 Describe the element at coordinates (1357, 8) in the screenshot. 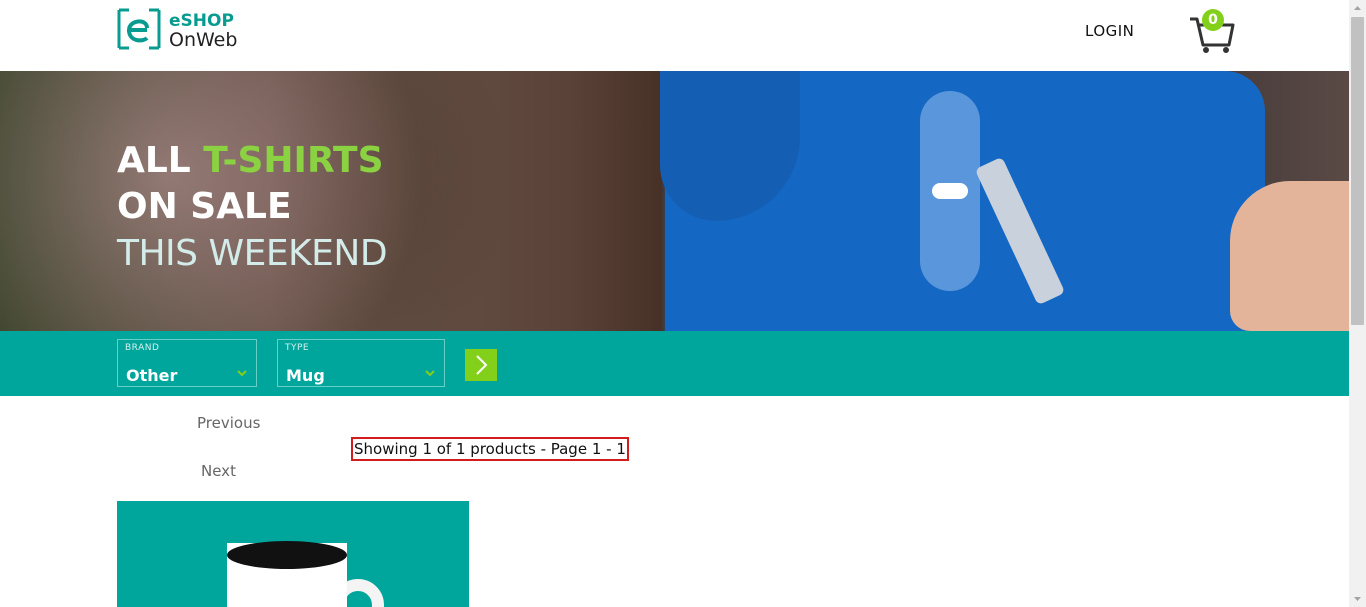

I see `scroll-up-arrow-icon` at that location.